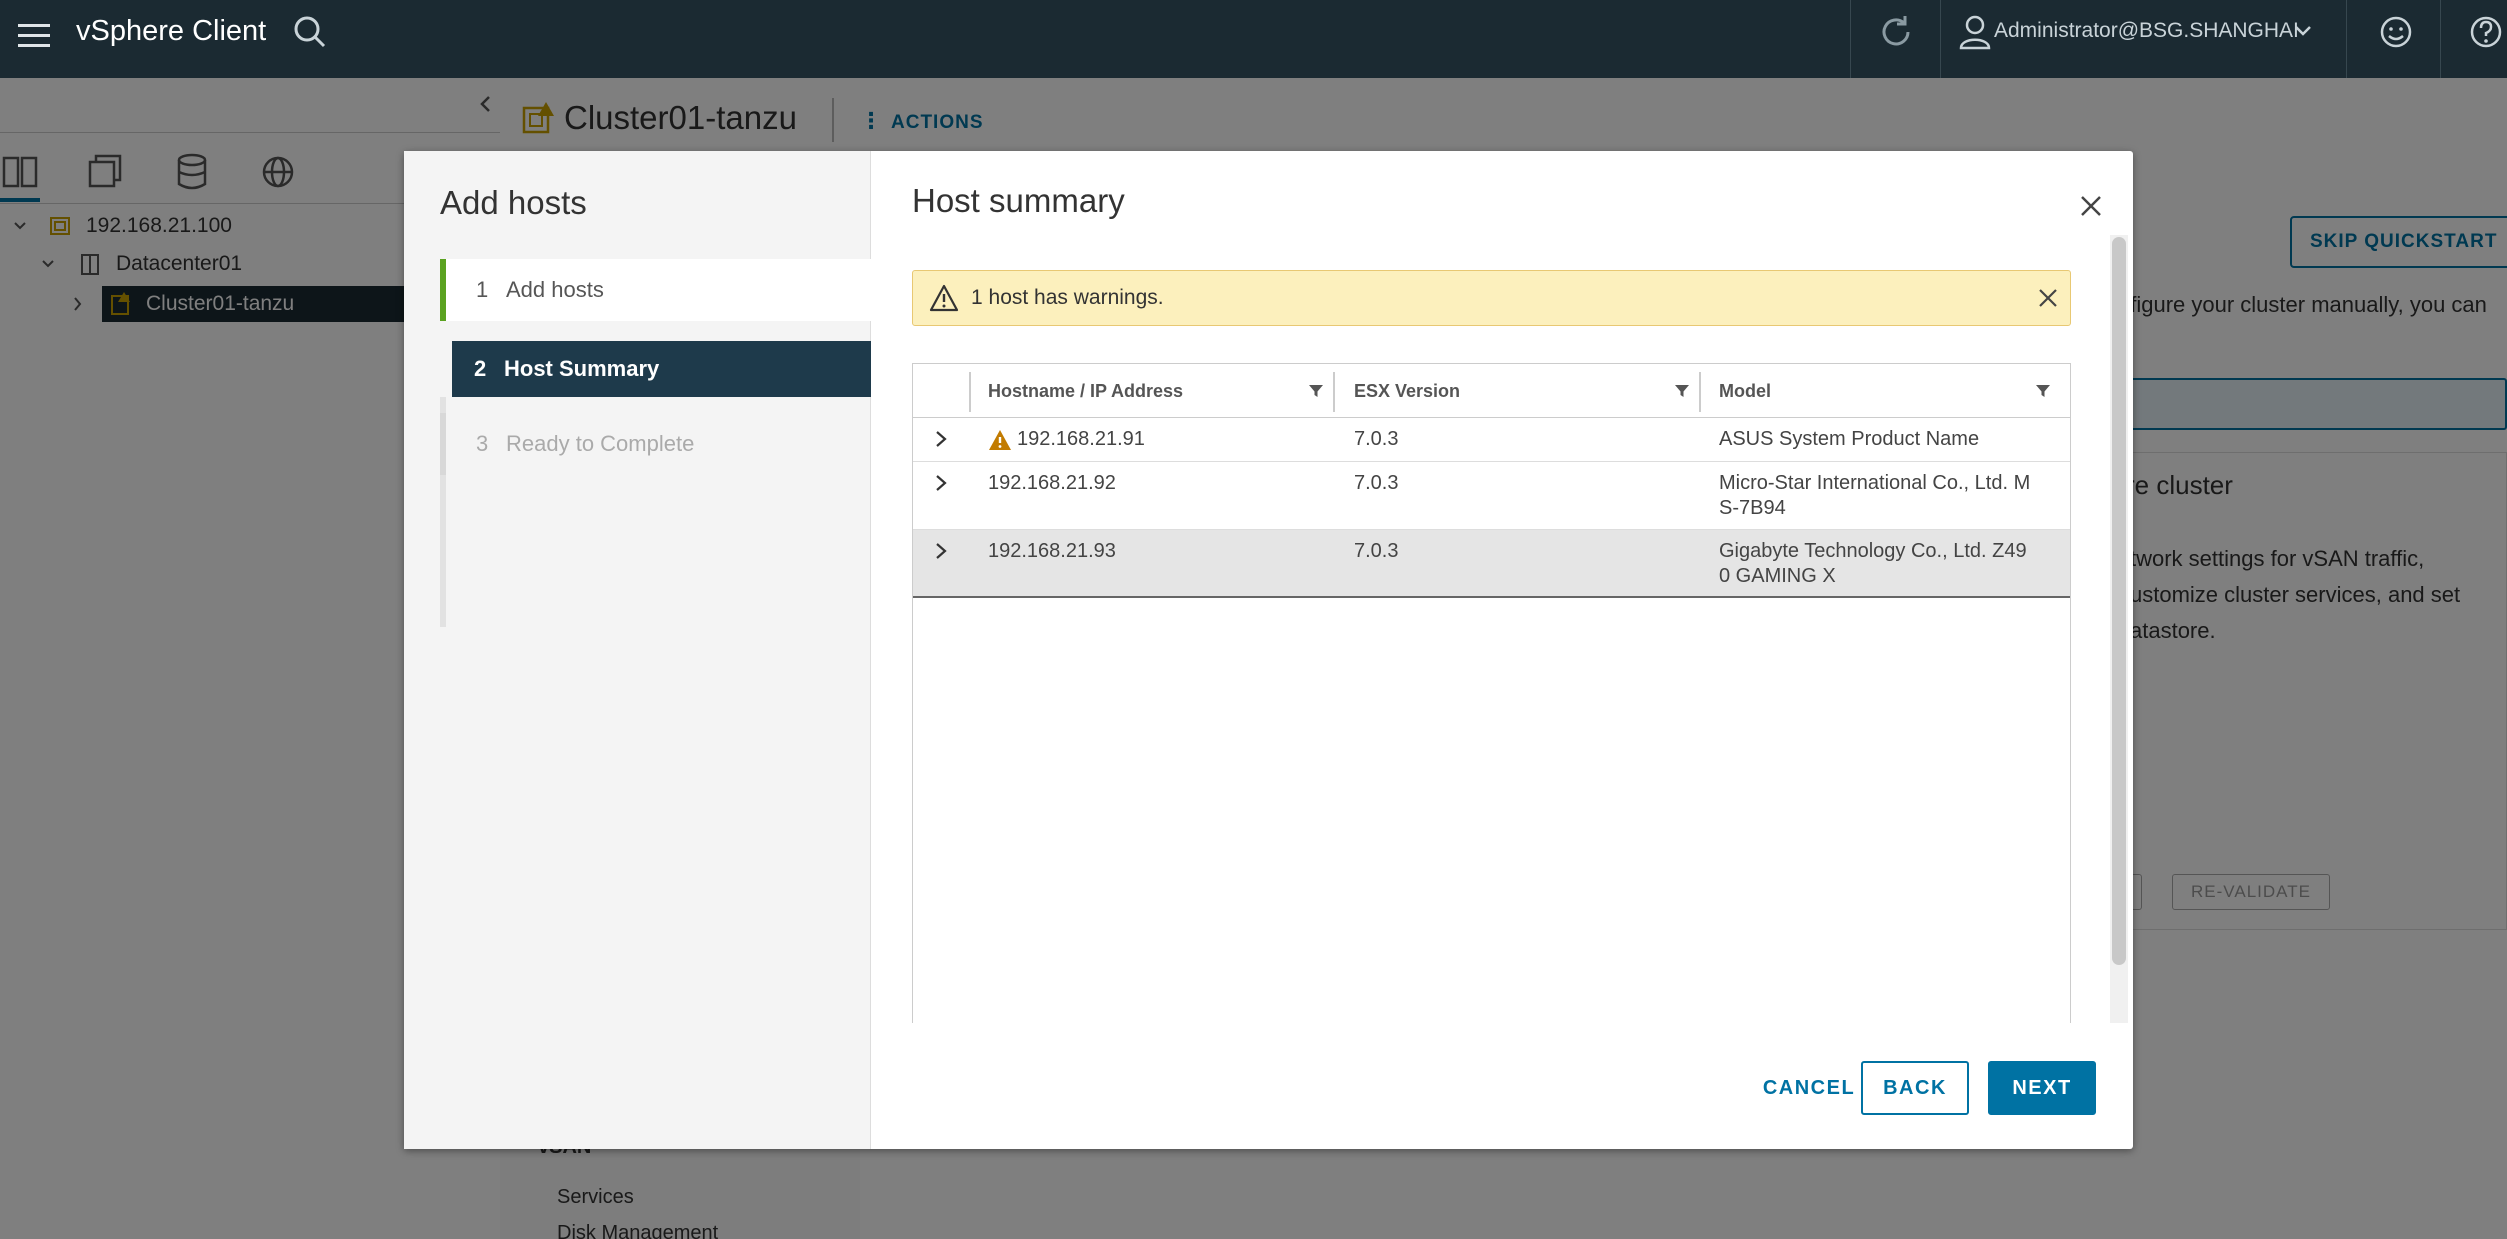 The width and height of the screenshot is (2507, 1239). I want to click on back-button: BACK, so click(1915, 1088).